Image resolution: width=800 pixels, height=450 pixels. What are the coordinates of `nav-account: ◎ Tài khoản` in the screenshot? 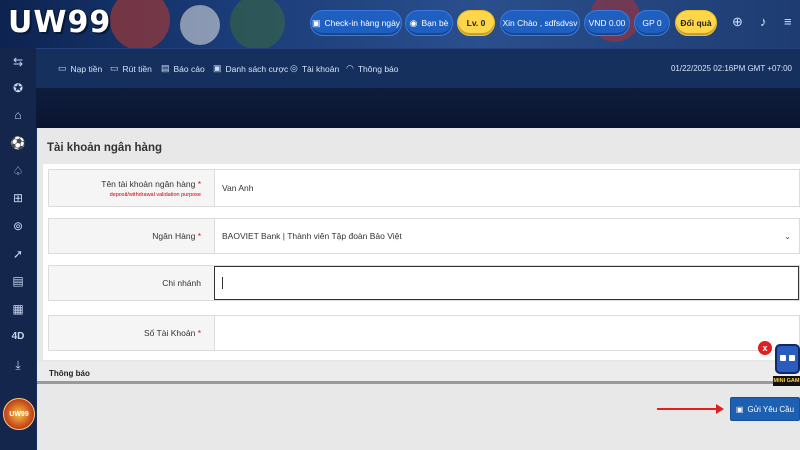 It's located at (314, 68).